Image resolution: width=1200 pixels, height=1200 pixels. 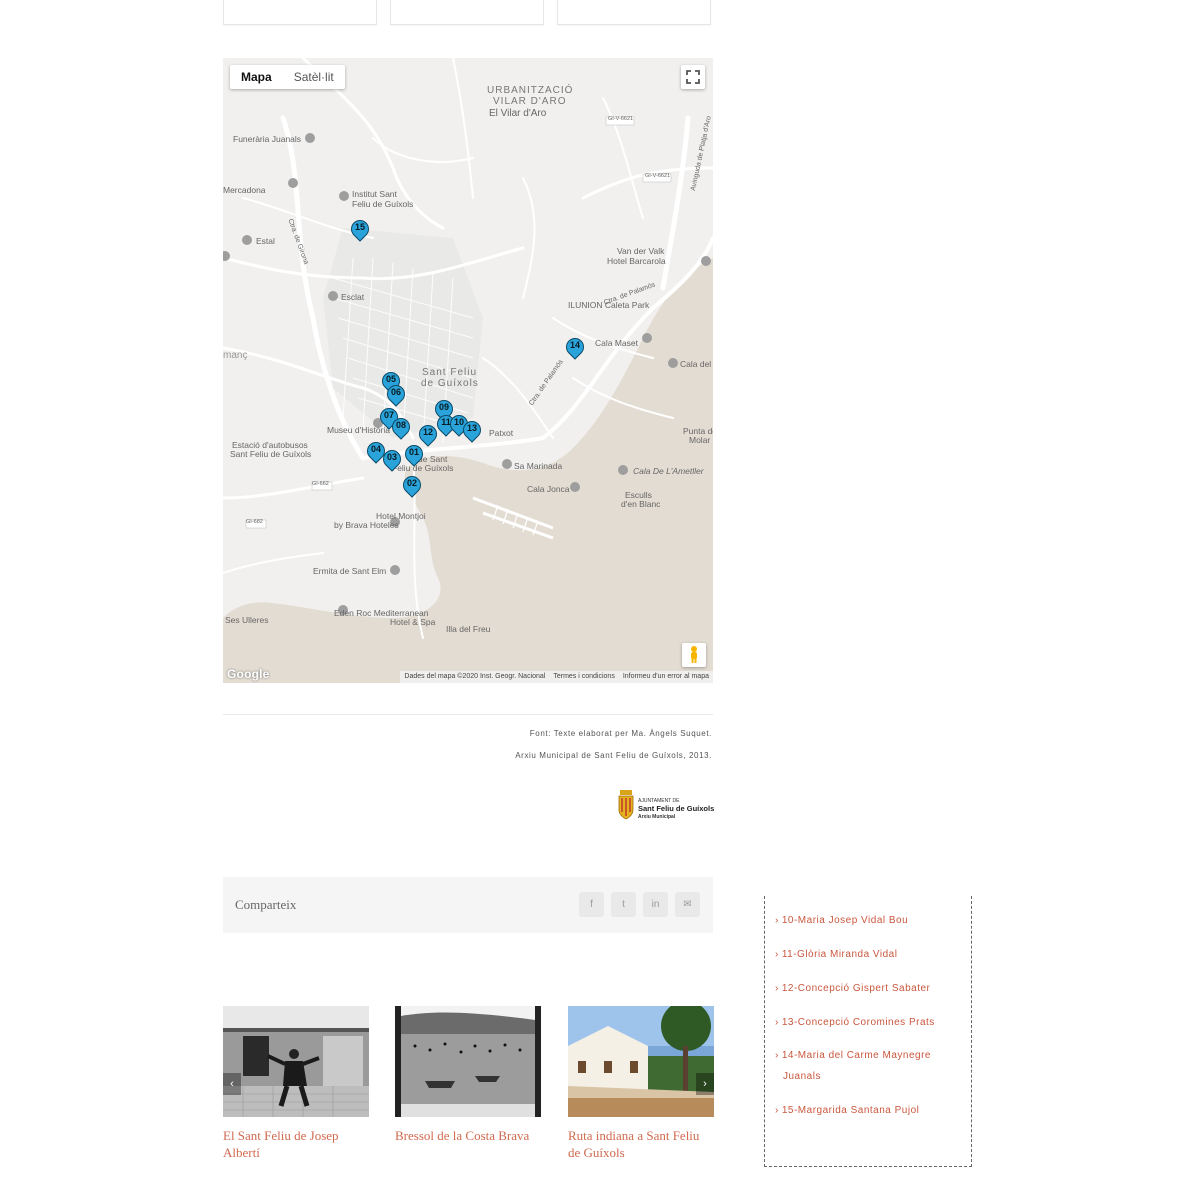 I want to click on report-error-link: Informeu d'un error al mapa, so click(x=666, y=677).